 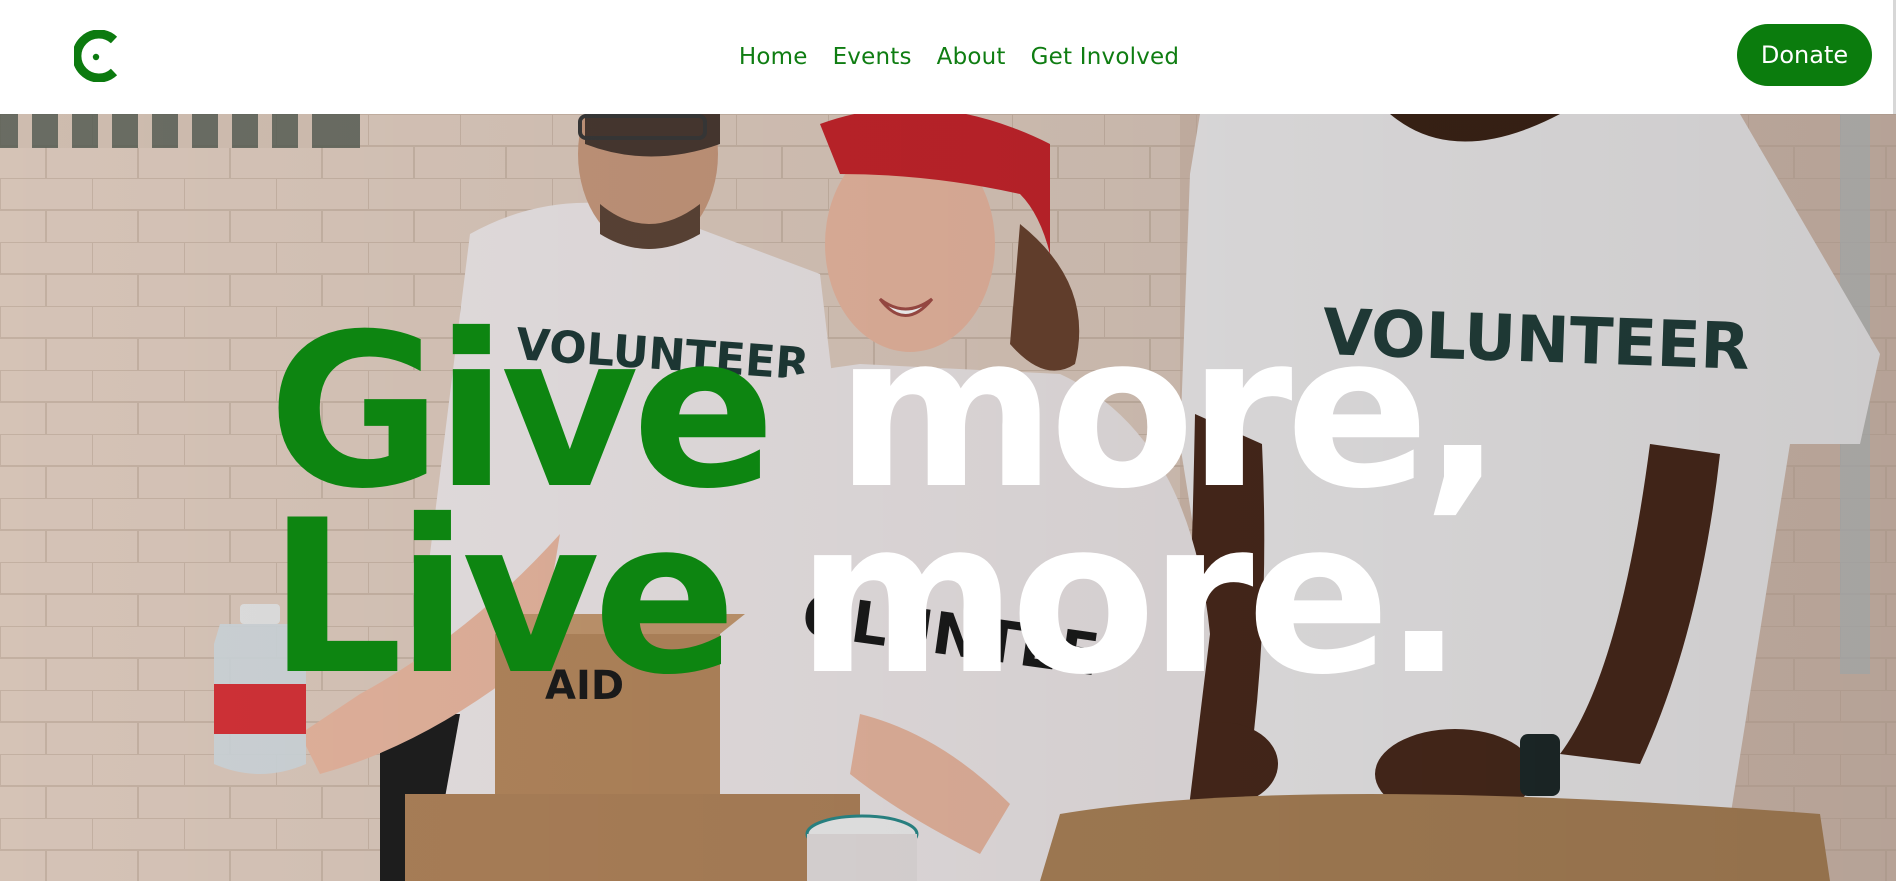 What do you see at coordinates (971, 57) in the screenshot?
I see `nav-item-about: About` at bounding box center [971, 57].